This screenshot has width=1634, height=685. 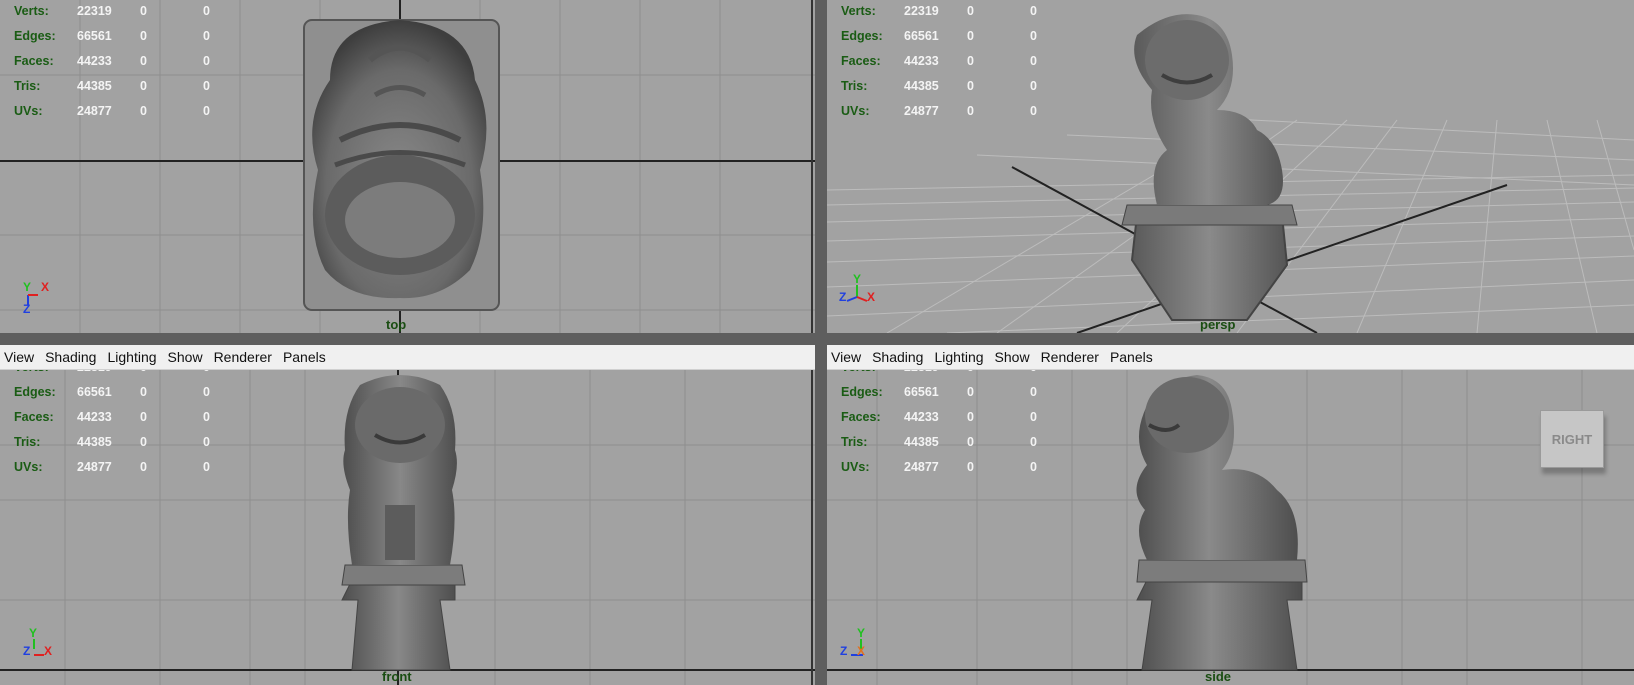 I want to click on hud-value: 22319, so click(x=94, y=11).